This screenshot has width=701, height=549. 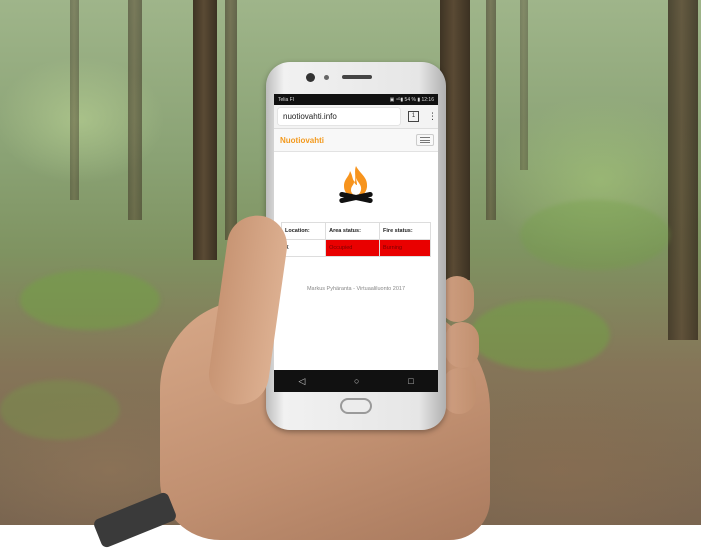 What do you see at coordinates (405, 231) in the screenshot?
I see `header-fire-status: Fire status:` at bounding box center [405, 231].